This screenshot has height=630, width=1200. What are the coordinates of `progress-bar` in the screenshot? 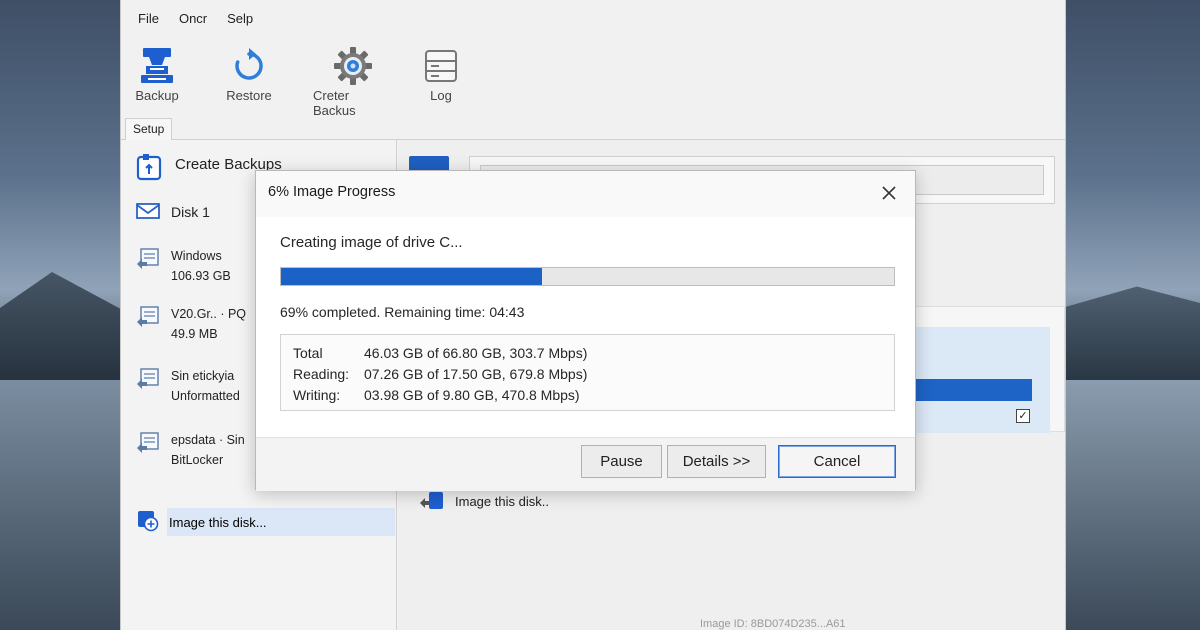 It's located at (587, 276).